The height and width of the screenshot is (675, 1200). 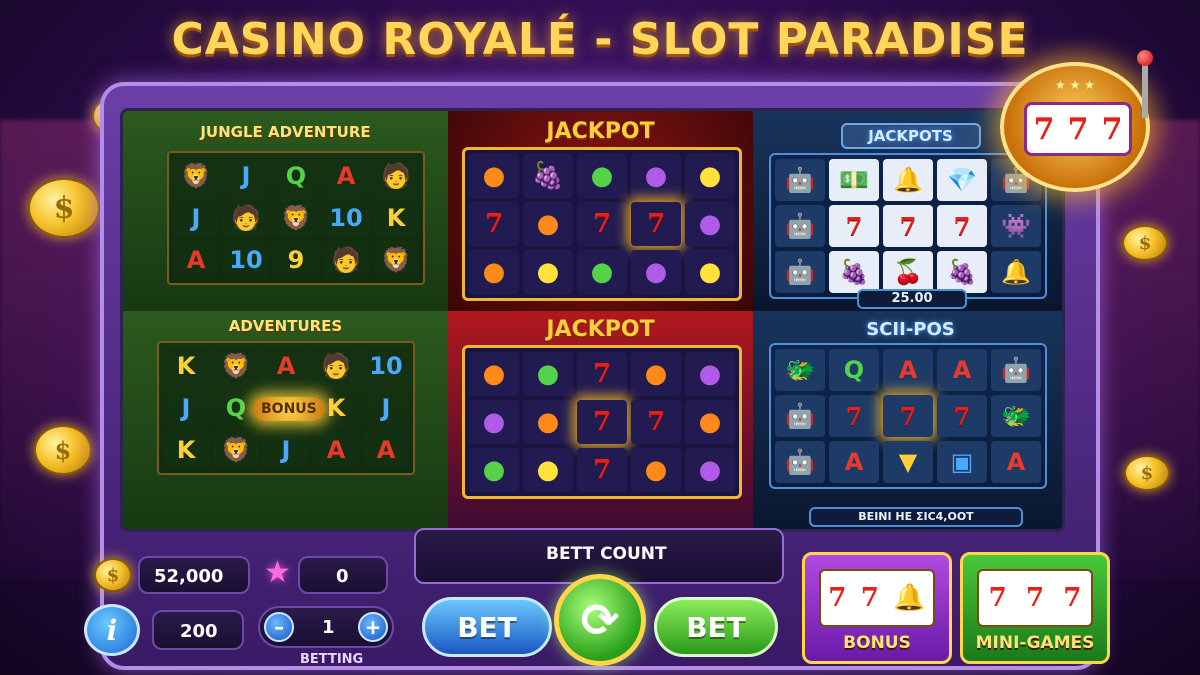 What do you see at coordinates (343, 575) in the screenshot?
I see `star-balance: 0` at bounding box center [343, 575].